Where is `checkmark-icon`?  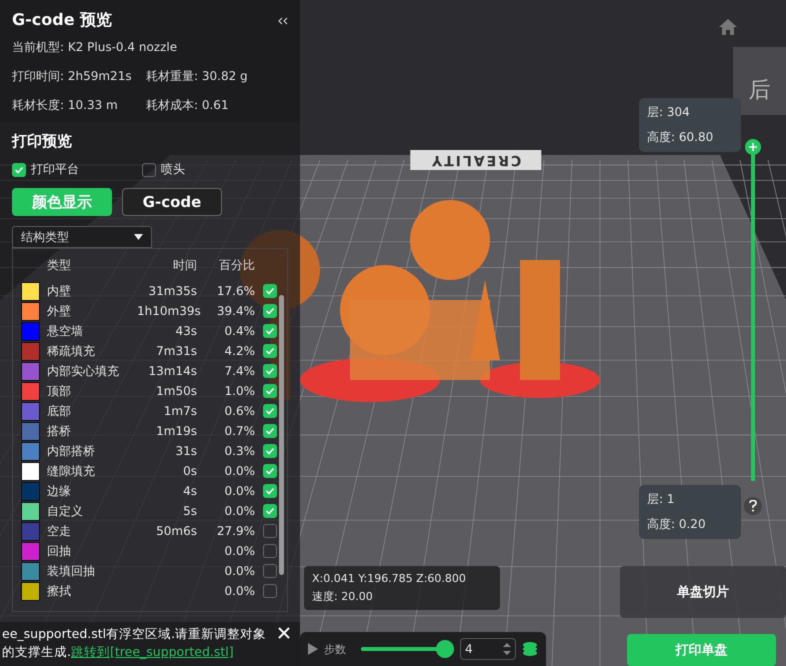 checkmark-icon is located at coordinates (19, 169).